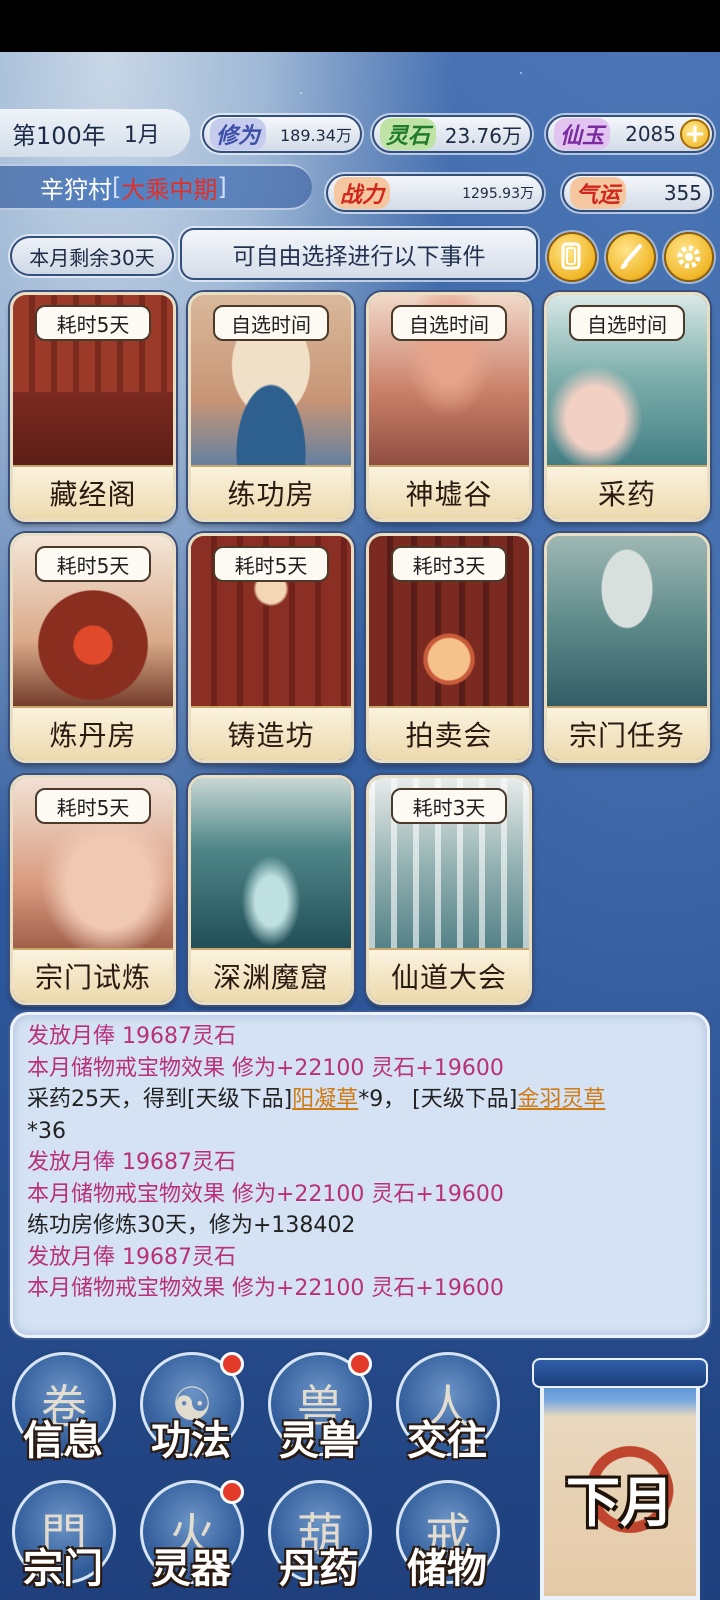 This screenshot has height=1600, width=720. Describe the element at coordinates (438, 1099) in the screenshot. I see `log-text: *9， [天级下品]` at that location.